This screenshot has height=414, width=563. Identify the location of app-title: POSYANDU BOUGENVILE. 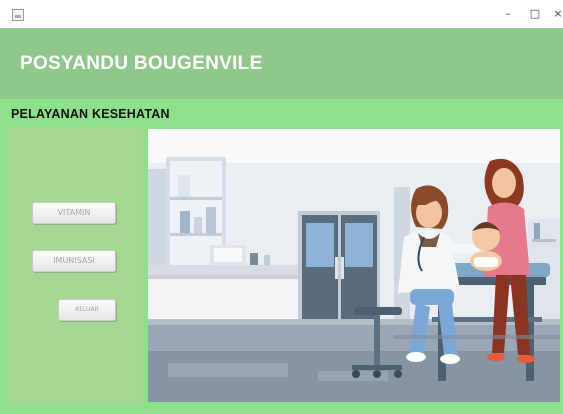
(141, 63).